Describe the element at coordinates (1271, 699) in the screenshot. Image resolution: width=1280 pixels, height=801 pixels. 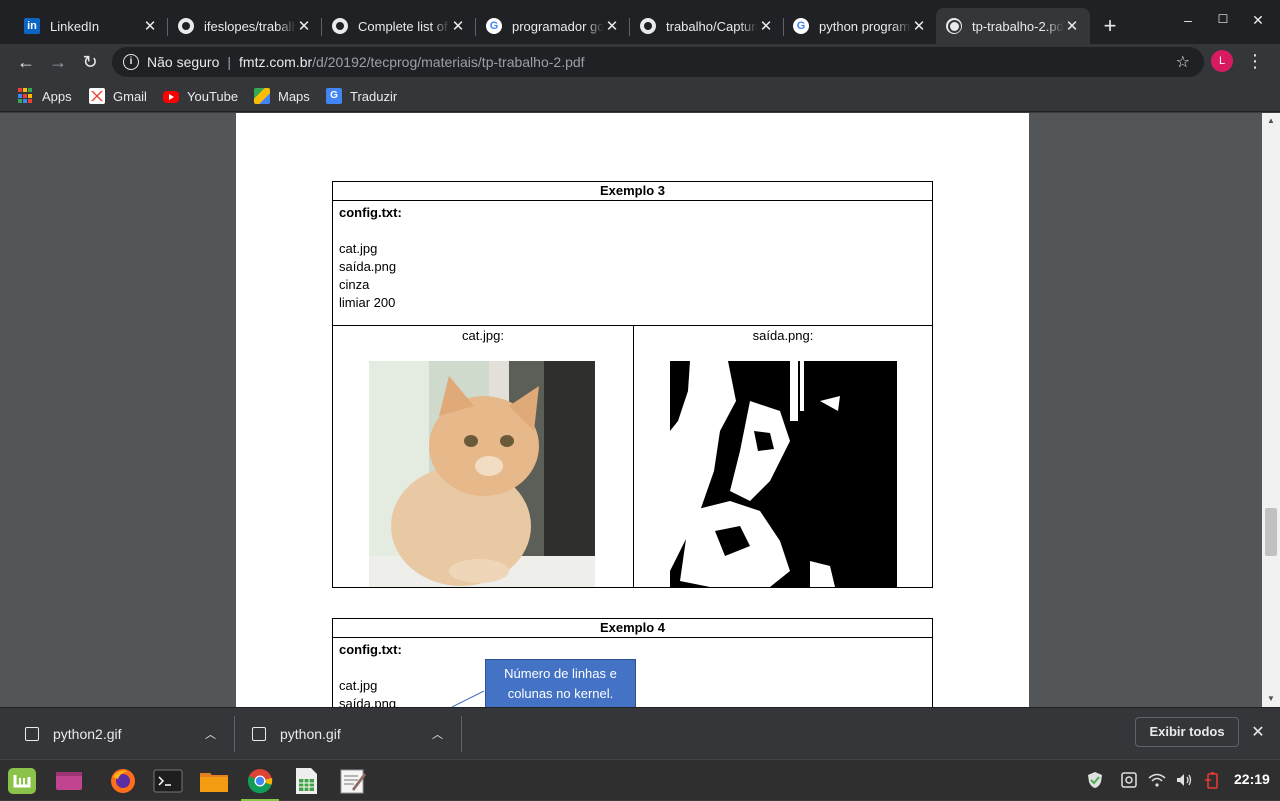
I see `scroll-down-icon: ▼` at that location.